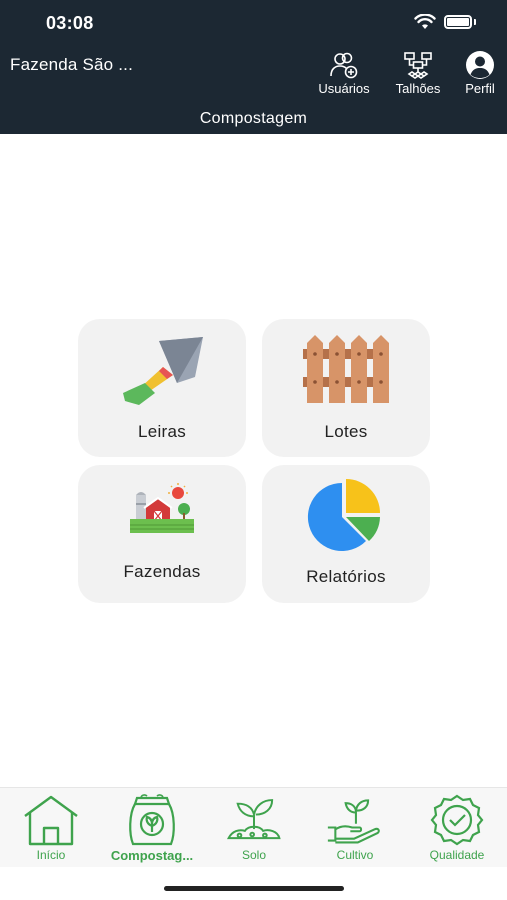 The width and height of the screenshot is (507, 900). I want to click on leiras-label: Leiras, so click(162, 431).